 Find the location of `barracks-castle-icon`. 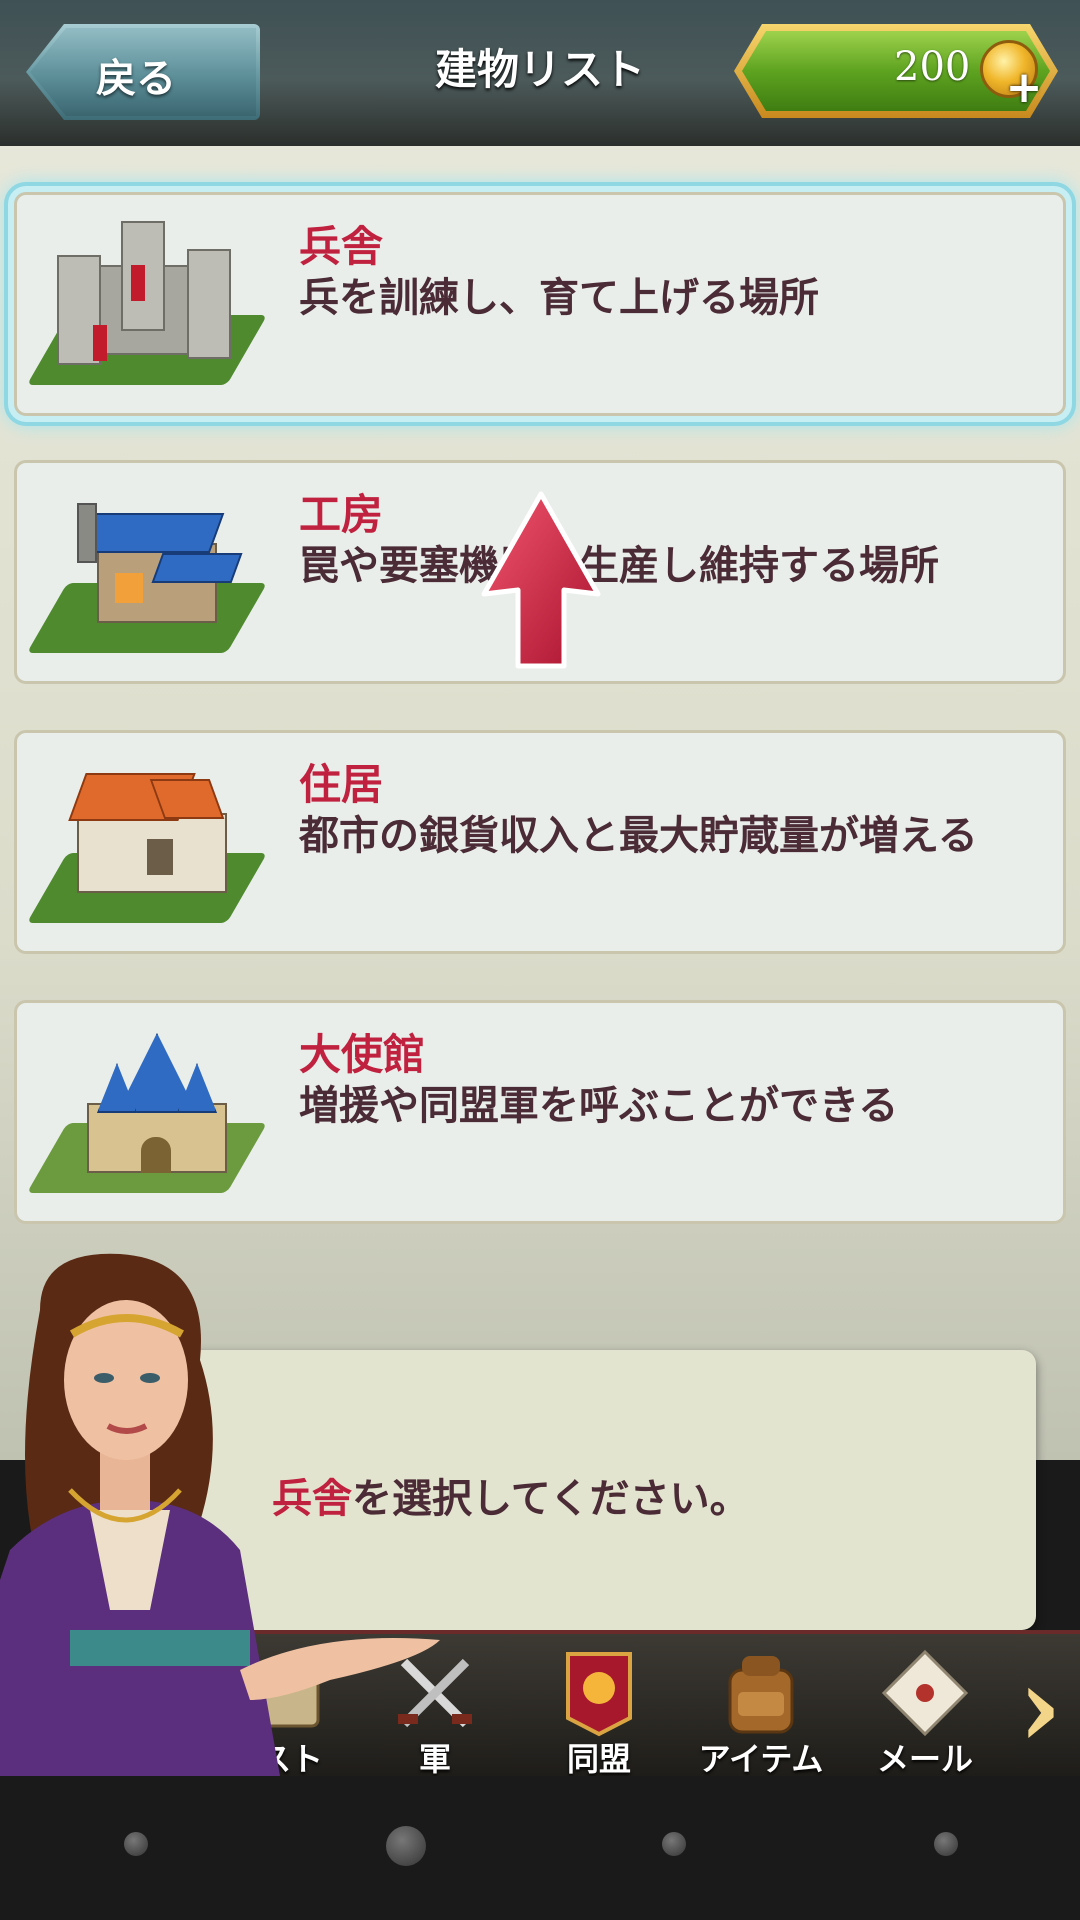

barracks-castle-icon is located at coordinates (151, 305).